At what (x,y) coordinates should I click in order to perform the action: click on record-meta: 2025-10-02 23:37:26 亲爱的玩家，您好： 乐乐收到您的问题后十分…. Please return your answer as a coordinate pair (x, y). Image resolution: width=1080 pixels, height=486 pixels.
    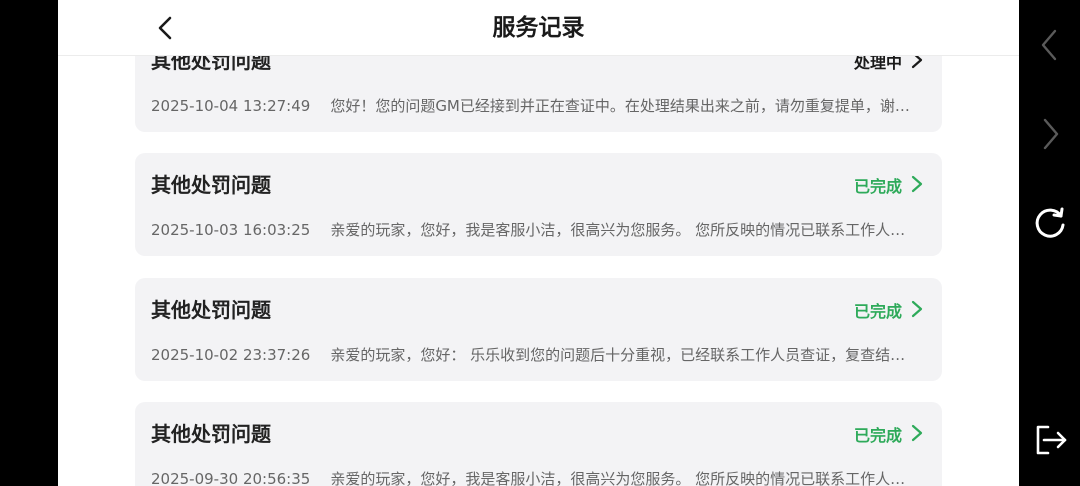
    Looking at the image, I should click on (538, 354).